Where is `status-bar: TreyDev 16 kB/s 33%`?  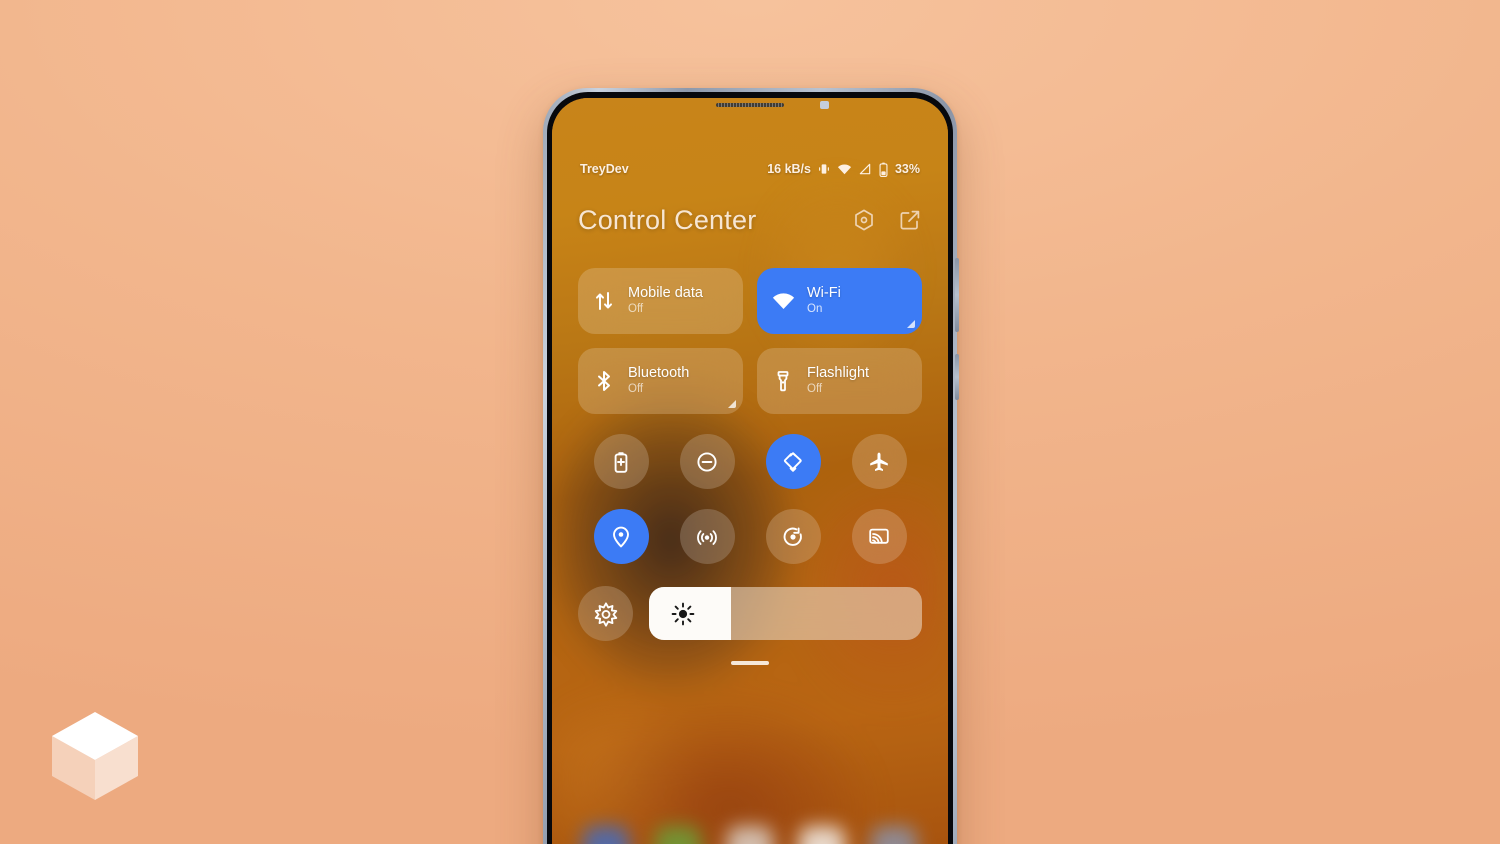 status-bar: TreyDev 16 kB/s 33% is located at coordinates (750, 169).